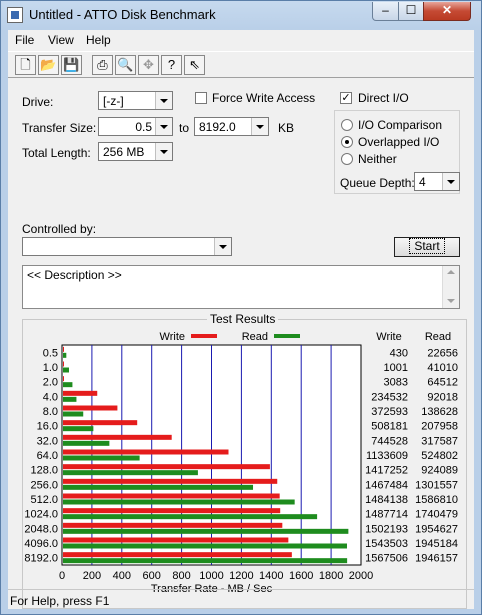  What do you see at coordinates (386, 559) in the screenshot?
I see `write-value: 1567506` at bounding box center [386, 559].